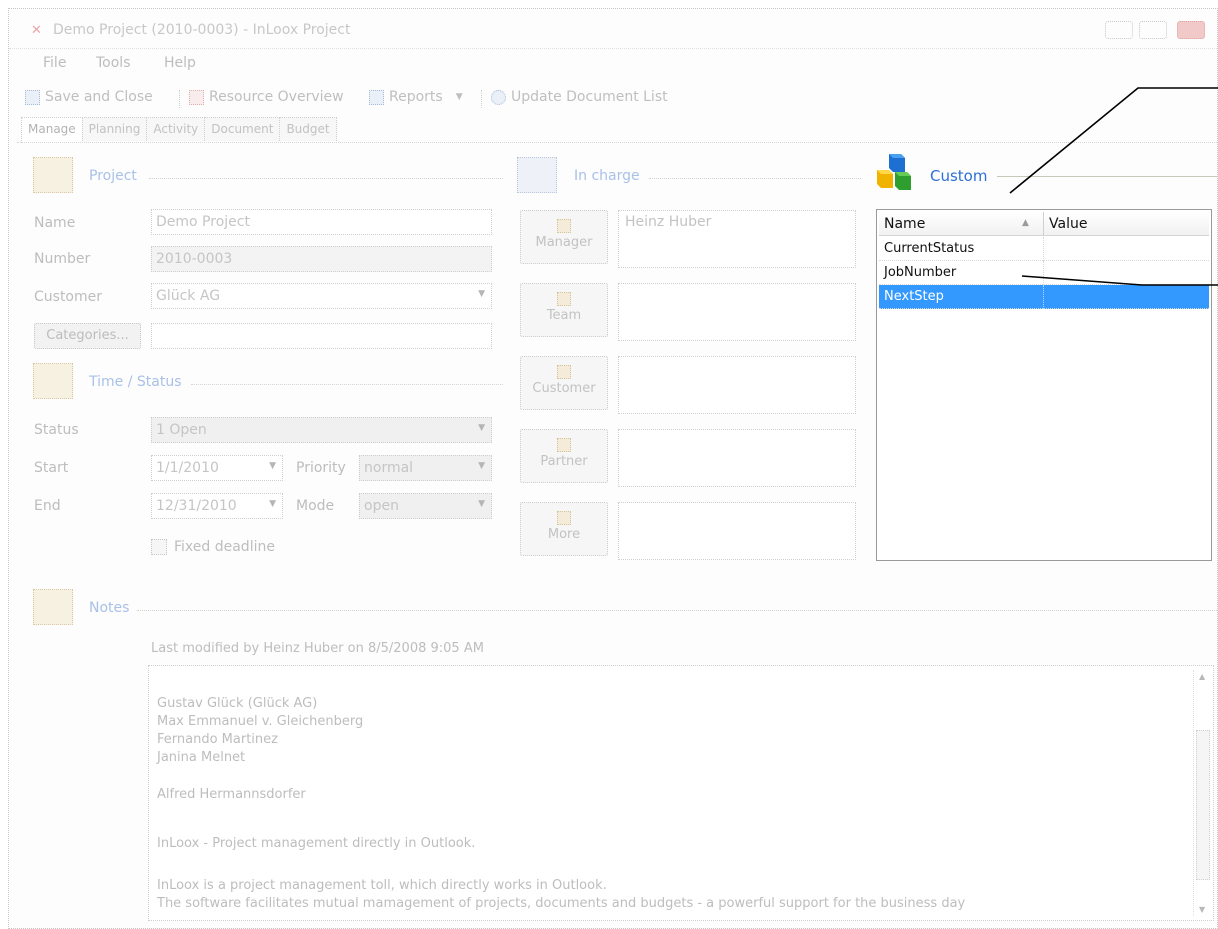 This screenshot has width=1218, height=929. I want to click on update-document-list-button: Update Document List, so click(579, 97).